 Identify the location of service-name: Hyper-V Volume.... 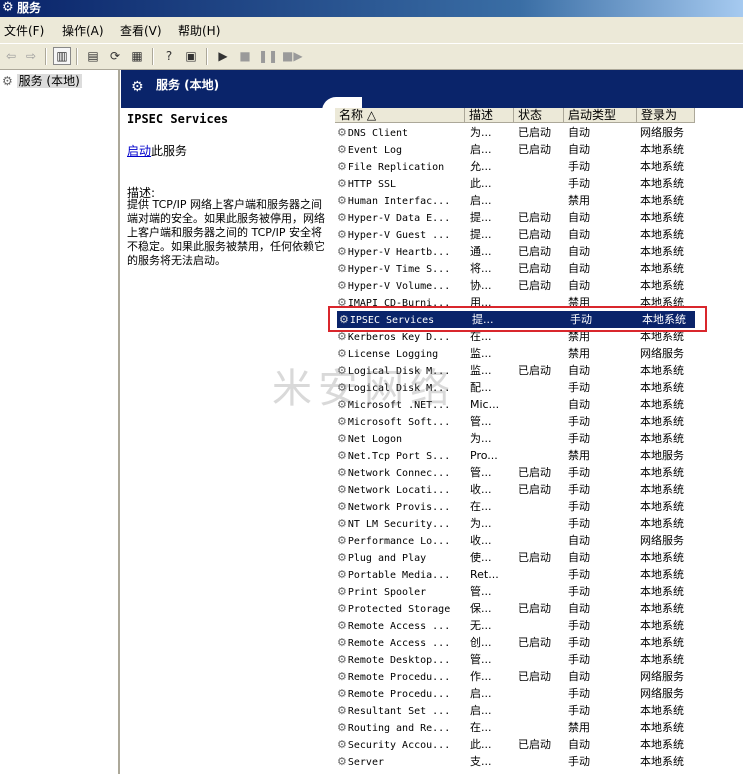
(399, 286).